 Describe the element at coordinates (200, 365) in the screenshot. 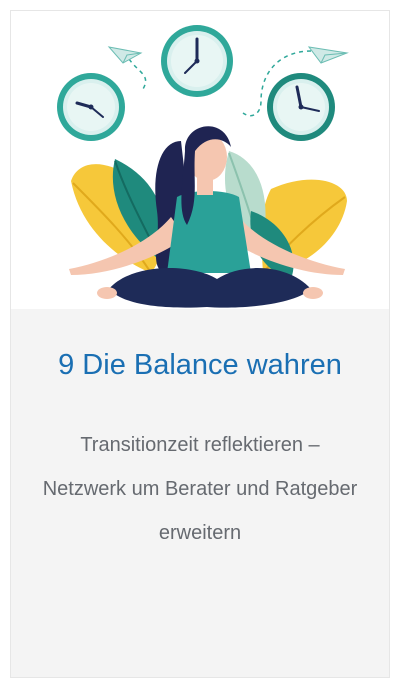

I see `card-title: 9 Die Balance wahren` at that location.